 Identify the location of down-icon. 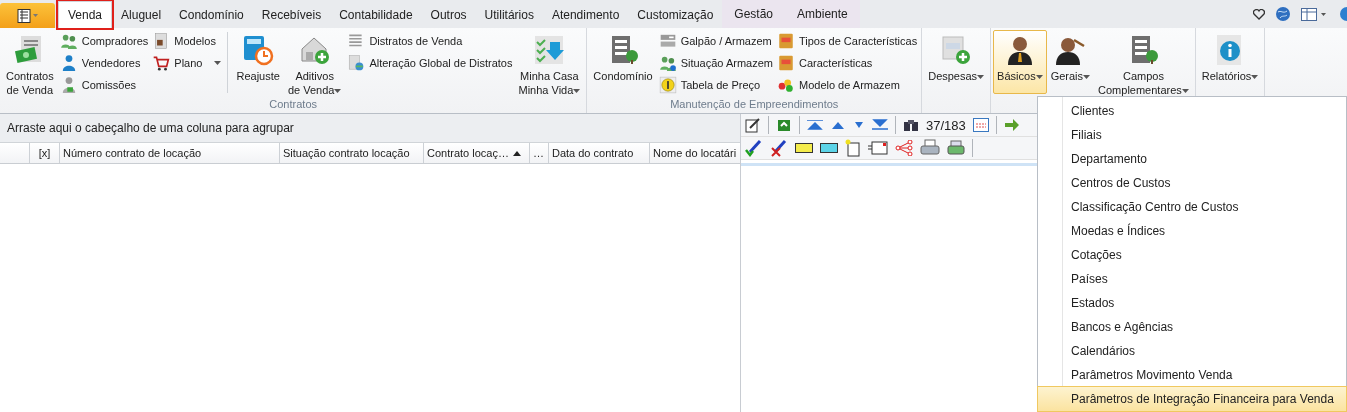
(859, 125).